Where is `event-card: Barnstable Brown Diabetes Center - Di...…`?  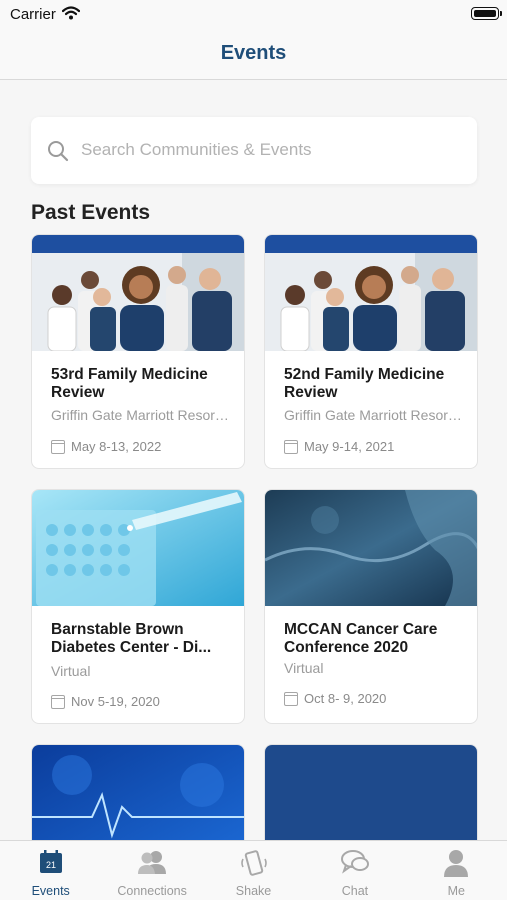 event-card: Barnstable Brown Diabetes Center - Di...… is located at coordinates (138, 606).